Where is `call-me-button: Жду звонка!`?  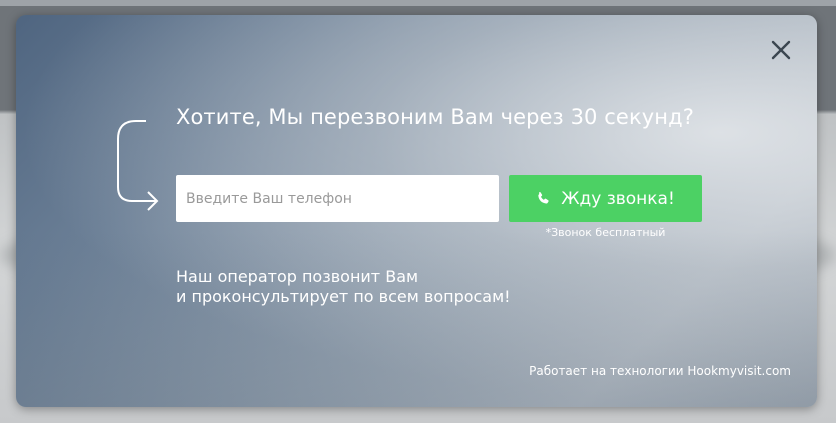 call-me-button: Жду звонка! is located at coordinates (605, 198).